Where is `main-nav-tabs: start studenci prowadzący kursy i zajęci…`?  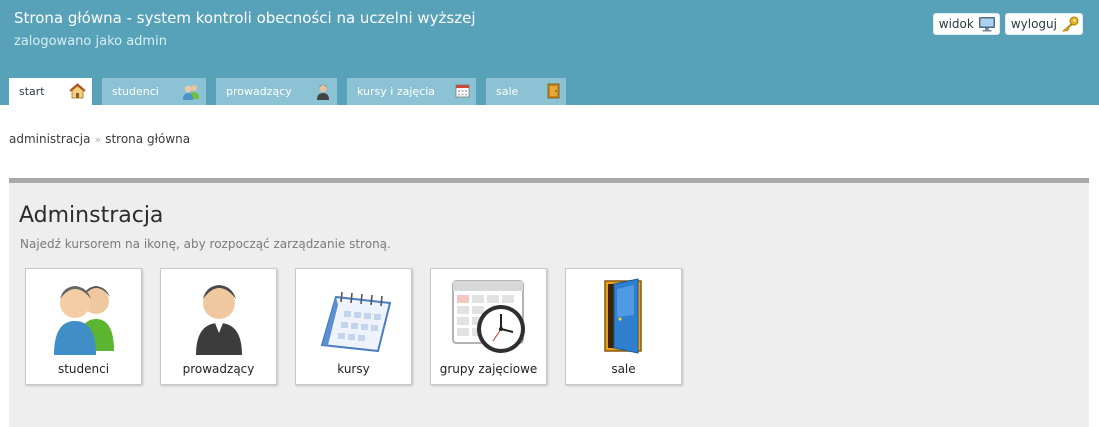 main-nav-tabs: start studenci prowadzący kursy i zajęci… is located at coordinates (287, 91).